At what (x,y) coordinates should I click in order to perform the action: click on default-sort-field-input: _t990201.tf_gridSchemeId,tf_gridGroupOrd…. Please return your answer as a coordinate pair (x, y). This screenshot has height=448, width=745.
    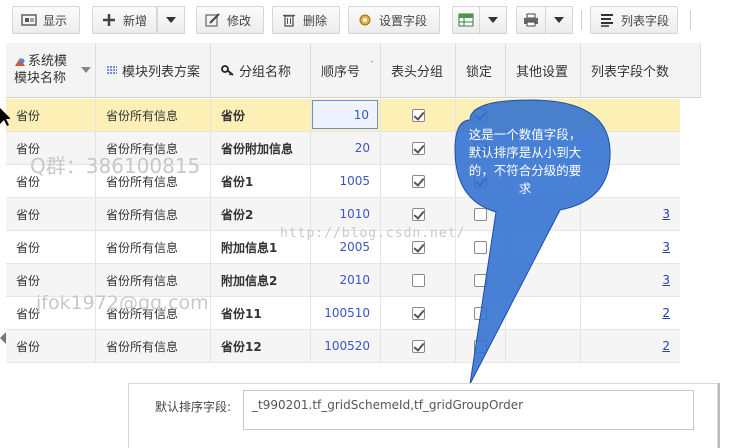
    Looking at the image, I should click on (468, 410).